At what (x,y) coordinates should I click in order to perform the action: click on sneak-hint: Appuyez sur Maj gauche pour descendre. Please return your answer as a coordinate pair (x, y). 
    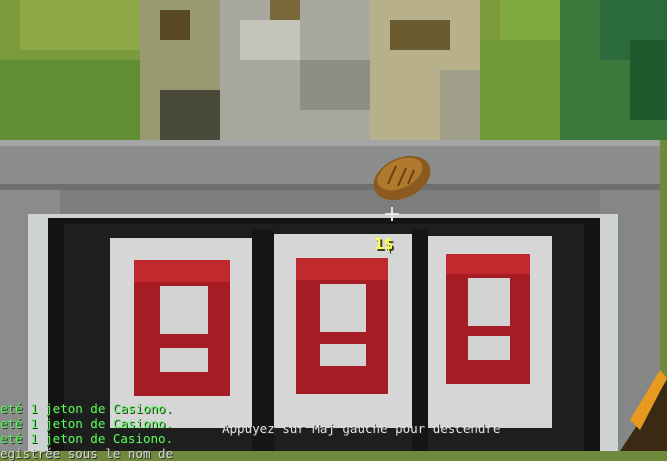
    Looking at the image, I should click on (361, 428).